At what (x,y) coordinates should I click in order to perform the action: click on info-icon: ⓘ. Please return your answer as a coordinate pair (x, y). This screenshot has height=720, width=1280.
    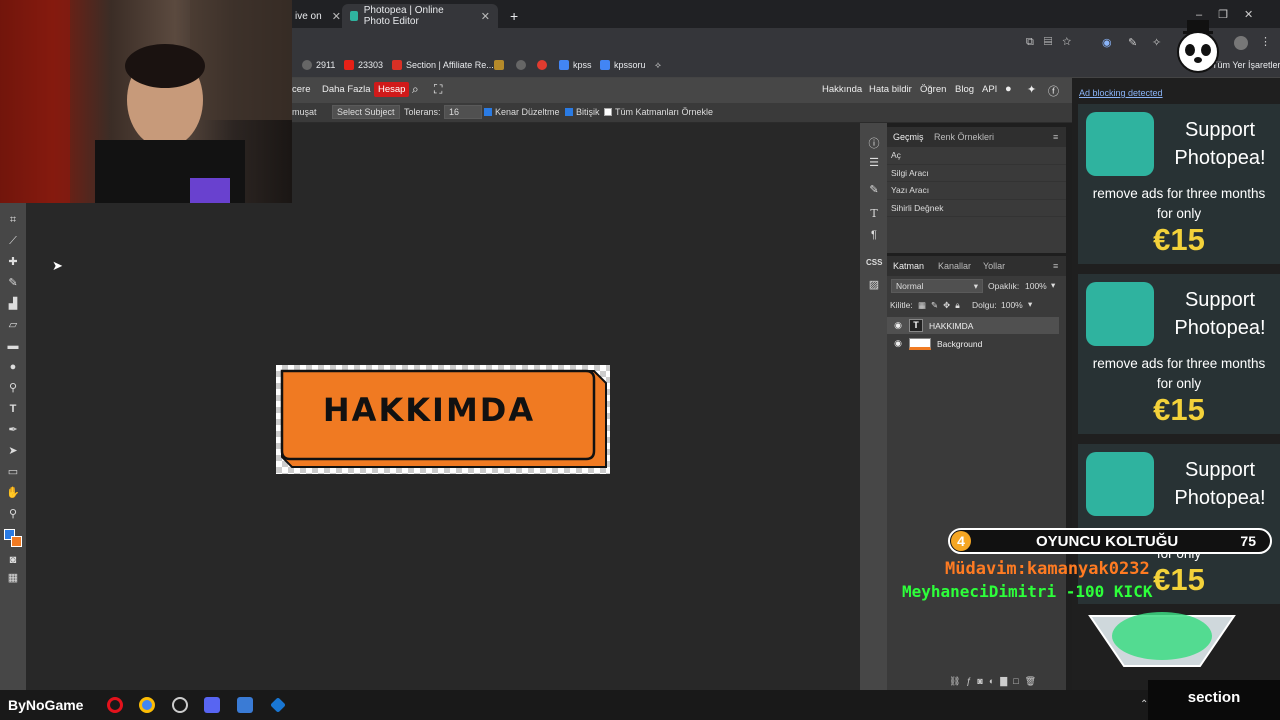
    Looking at the image, I should click on (874, 143).